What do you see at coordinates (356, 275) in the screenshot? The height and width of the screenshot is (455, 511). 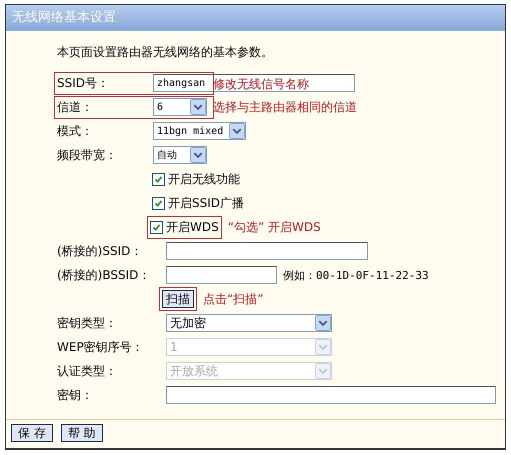 I see `hint-text: 例如：00-1D-0F-11-22-33` at bounding box center [356, 275].